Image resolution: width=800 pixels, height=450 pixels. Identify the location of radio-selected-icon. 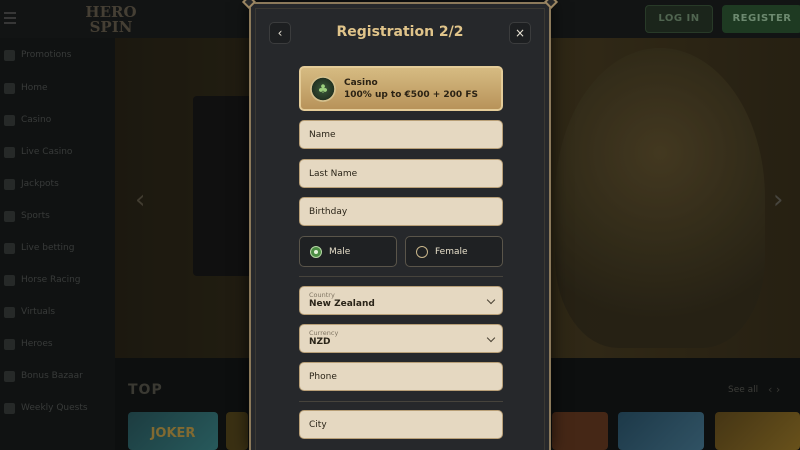
(316, 251).